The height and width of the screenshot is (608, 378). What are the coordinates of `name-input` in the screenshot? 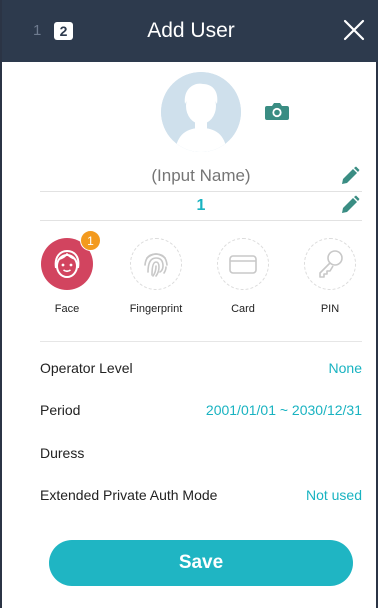 It's located at (201, 176).